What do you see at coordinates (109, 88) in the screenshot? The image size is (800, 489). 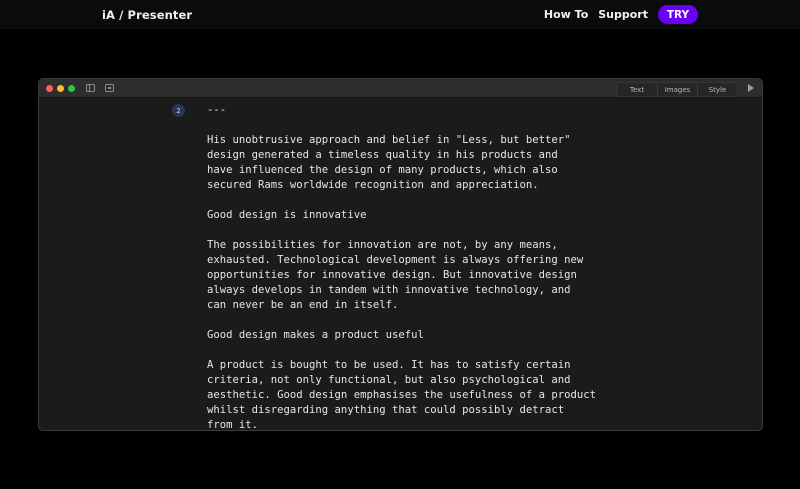 I see `preview-toggle-icon` at bounding box center [109, 88].